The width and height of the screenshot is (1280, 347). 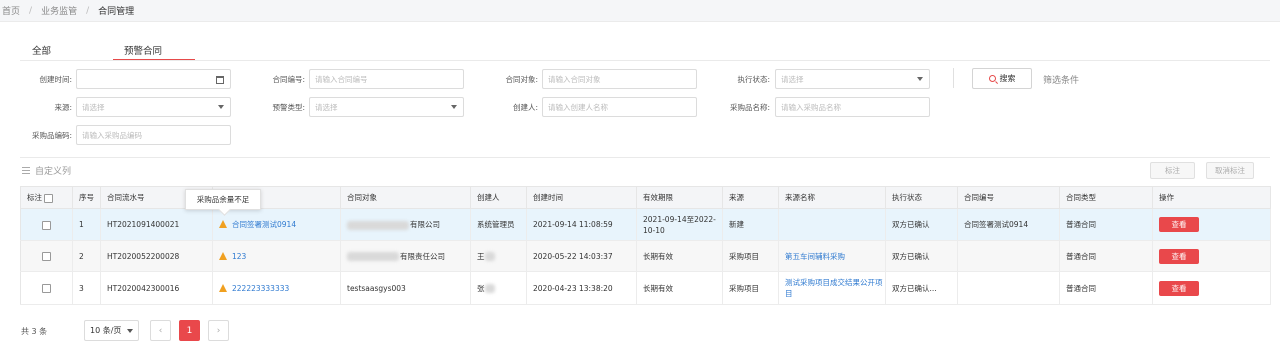 What do you see at coordinates (619, 79) in the screenshot?
I see `contract-party-input: 请输入合同对象` at bounding box center [619, 79].